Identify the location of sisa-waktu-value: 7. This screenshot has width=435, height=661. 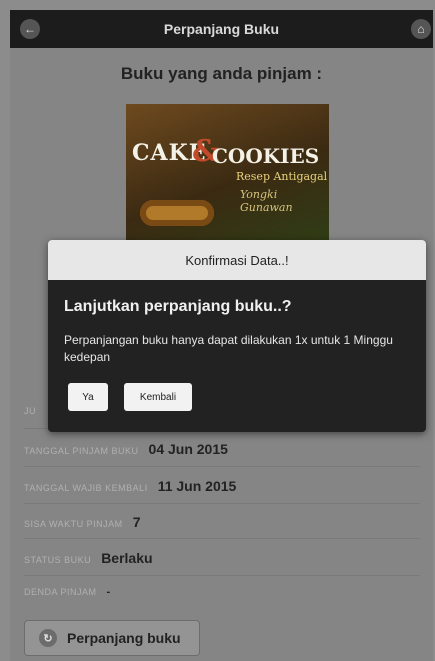
(136, 522).